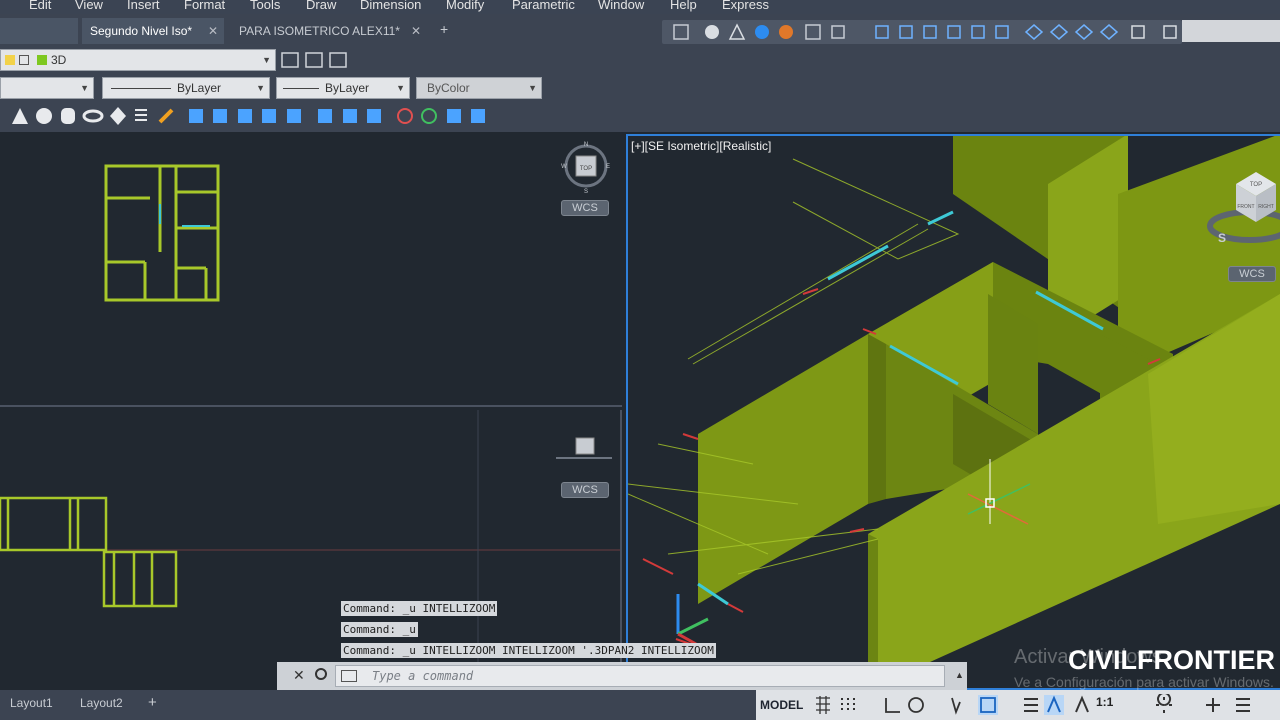 Image resolution: width=1280 pixels, height=720 pixels. What do you see at coordinates (321, 6) in the screenshot?
I see `menu-draw: Draw` at bounding box center [321, 6].